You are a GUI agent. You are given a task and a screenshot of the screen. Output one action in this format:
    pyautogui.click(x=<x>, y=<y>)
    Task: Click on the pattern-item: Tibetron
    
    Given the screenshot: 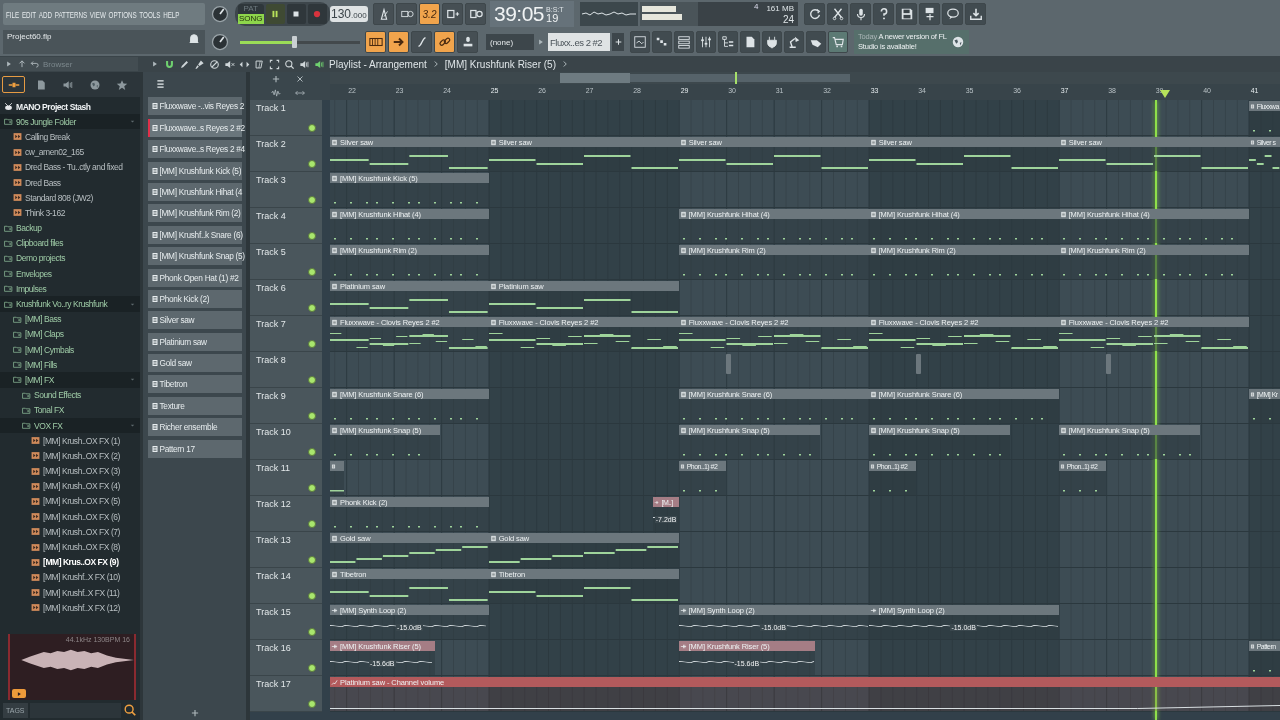 What is the action you would take?
    pyautogui.click(x=194, y=384)
    